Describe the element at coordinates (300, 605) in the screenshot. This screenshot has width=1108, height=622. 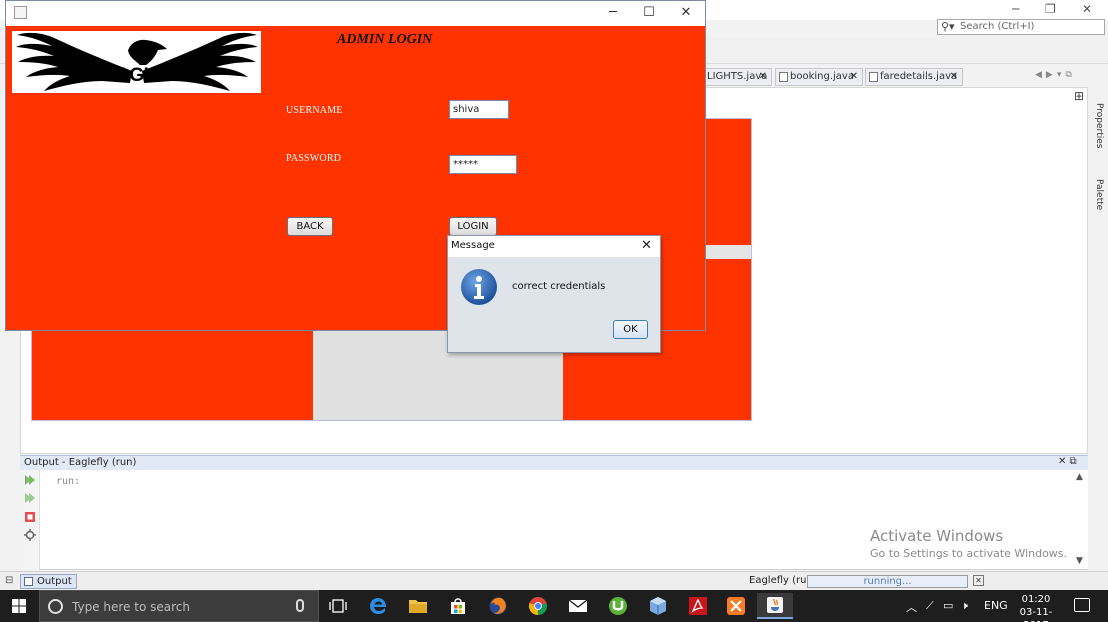
I see `microphone-icon` at that location.